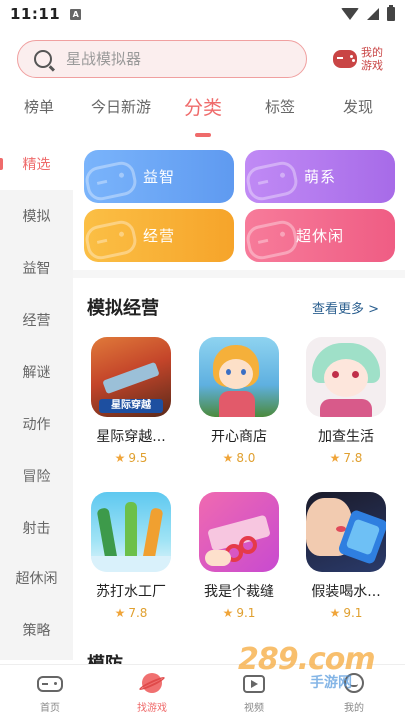 This screenshot has width=405, height=720. Describe the element at coordinates (391, 13) in the screenshot. I see `battery-icon` at that location.